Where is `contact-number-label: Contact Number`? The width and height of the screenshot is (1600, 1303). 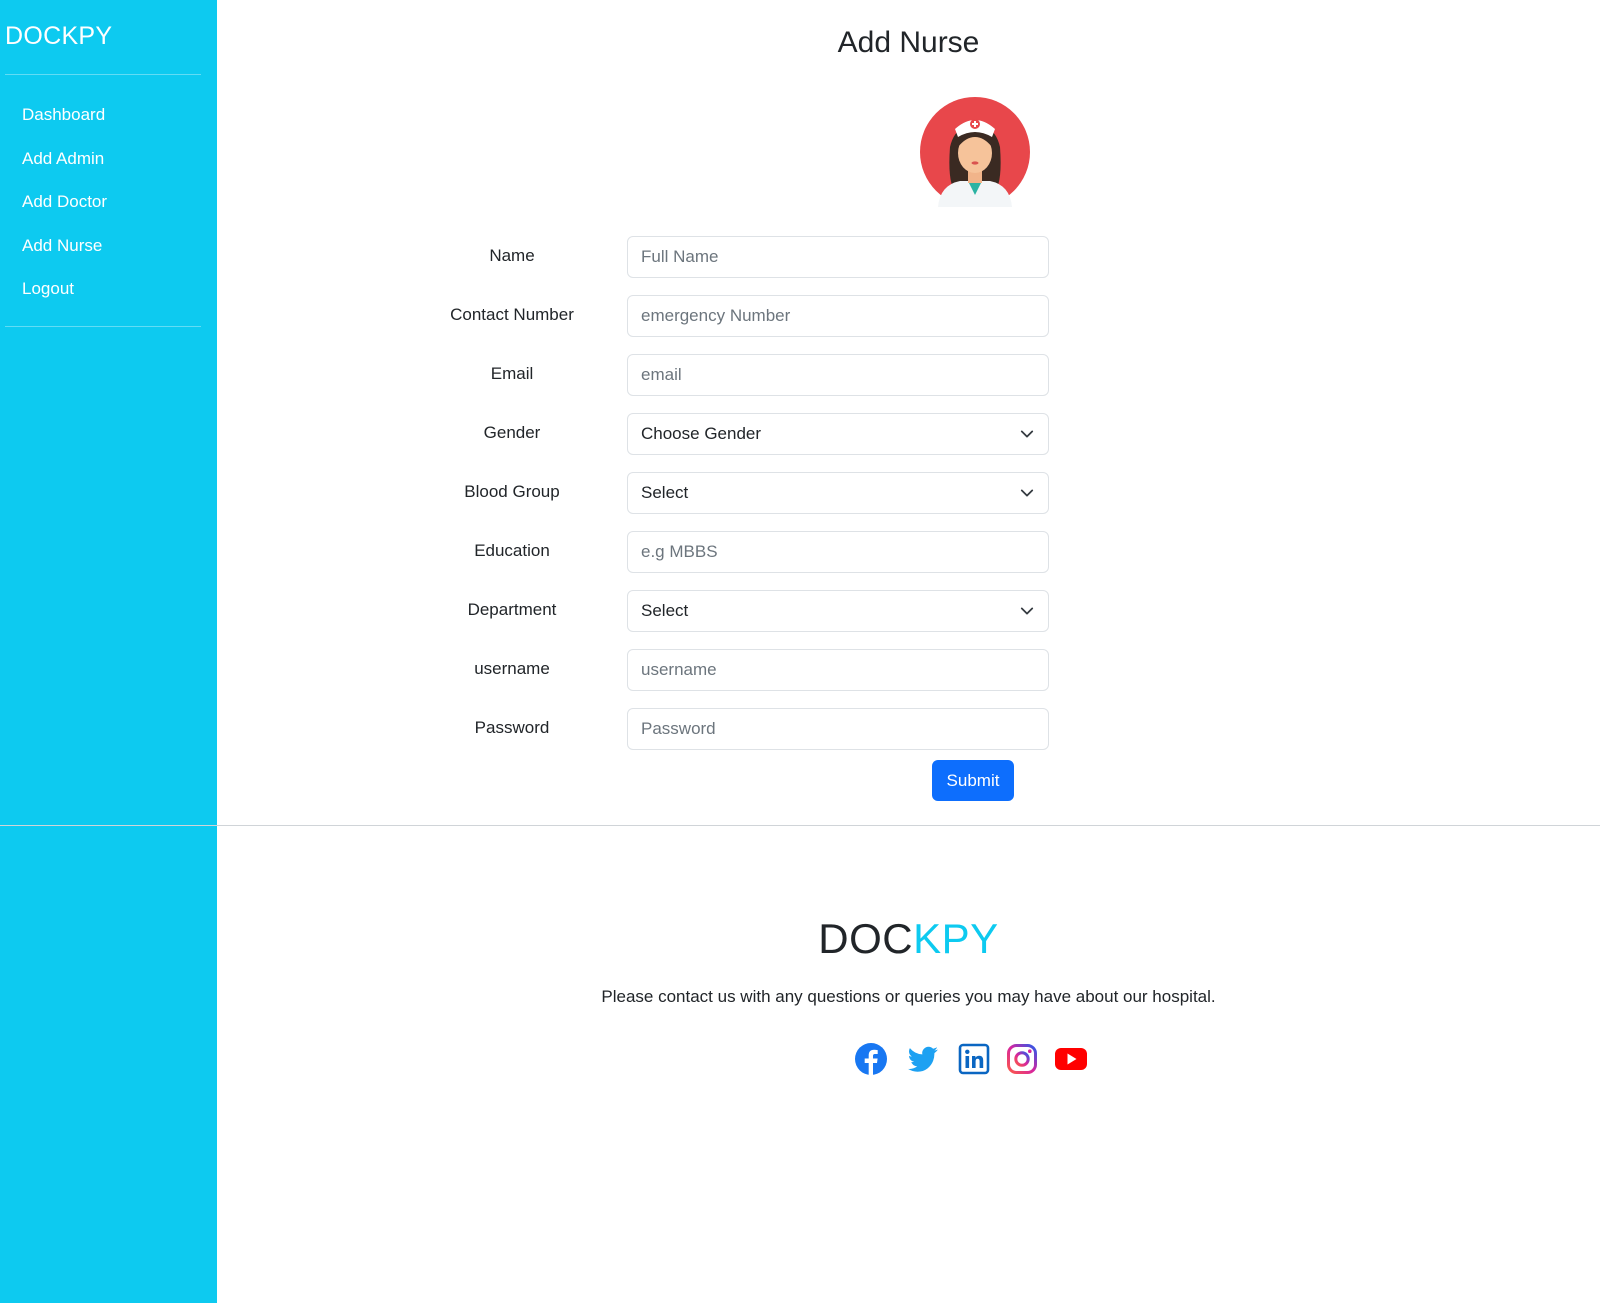 contact-number-label: Contact Number is located at coordinates (512, 314).